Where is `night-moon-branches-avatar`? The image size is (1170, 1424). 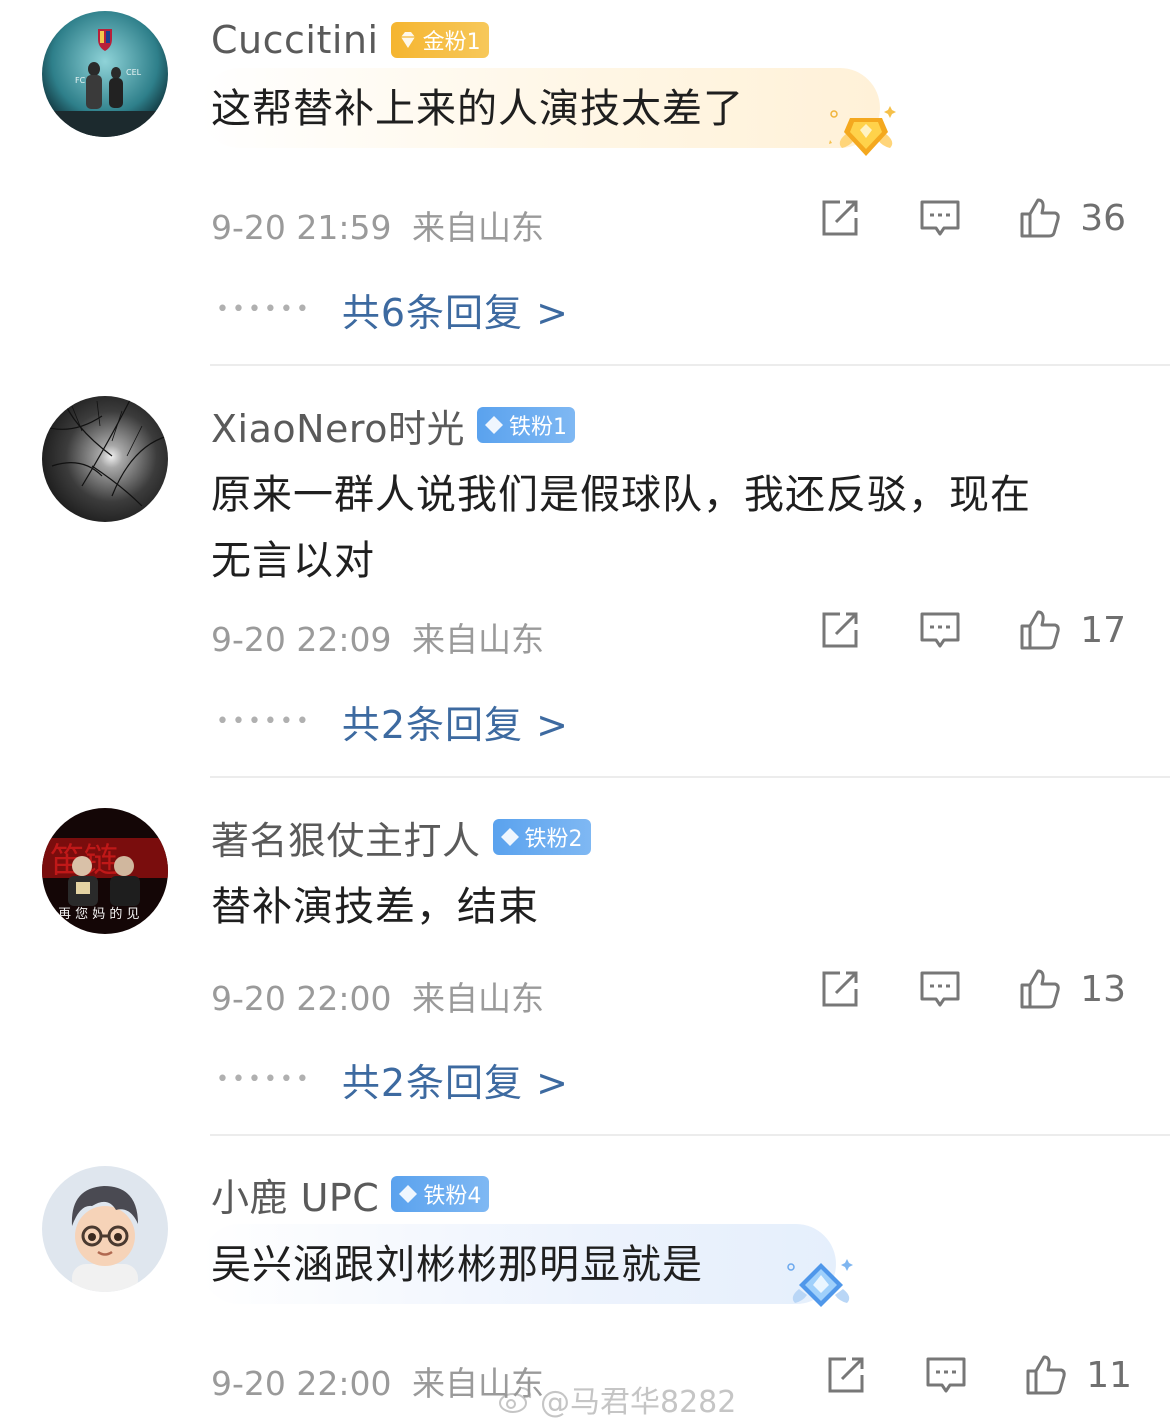
night-moon-branches-avatar is located at coordinates (105, 459).